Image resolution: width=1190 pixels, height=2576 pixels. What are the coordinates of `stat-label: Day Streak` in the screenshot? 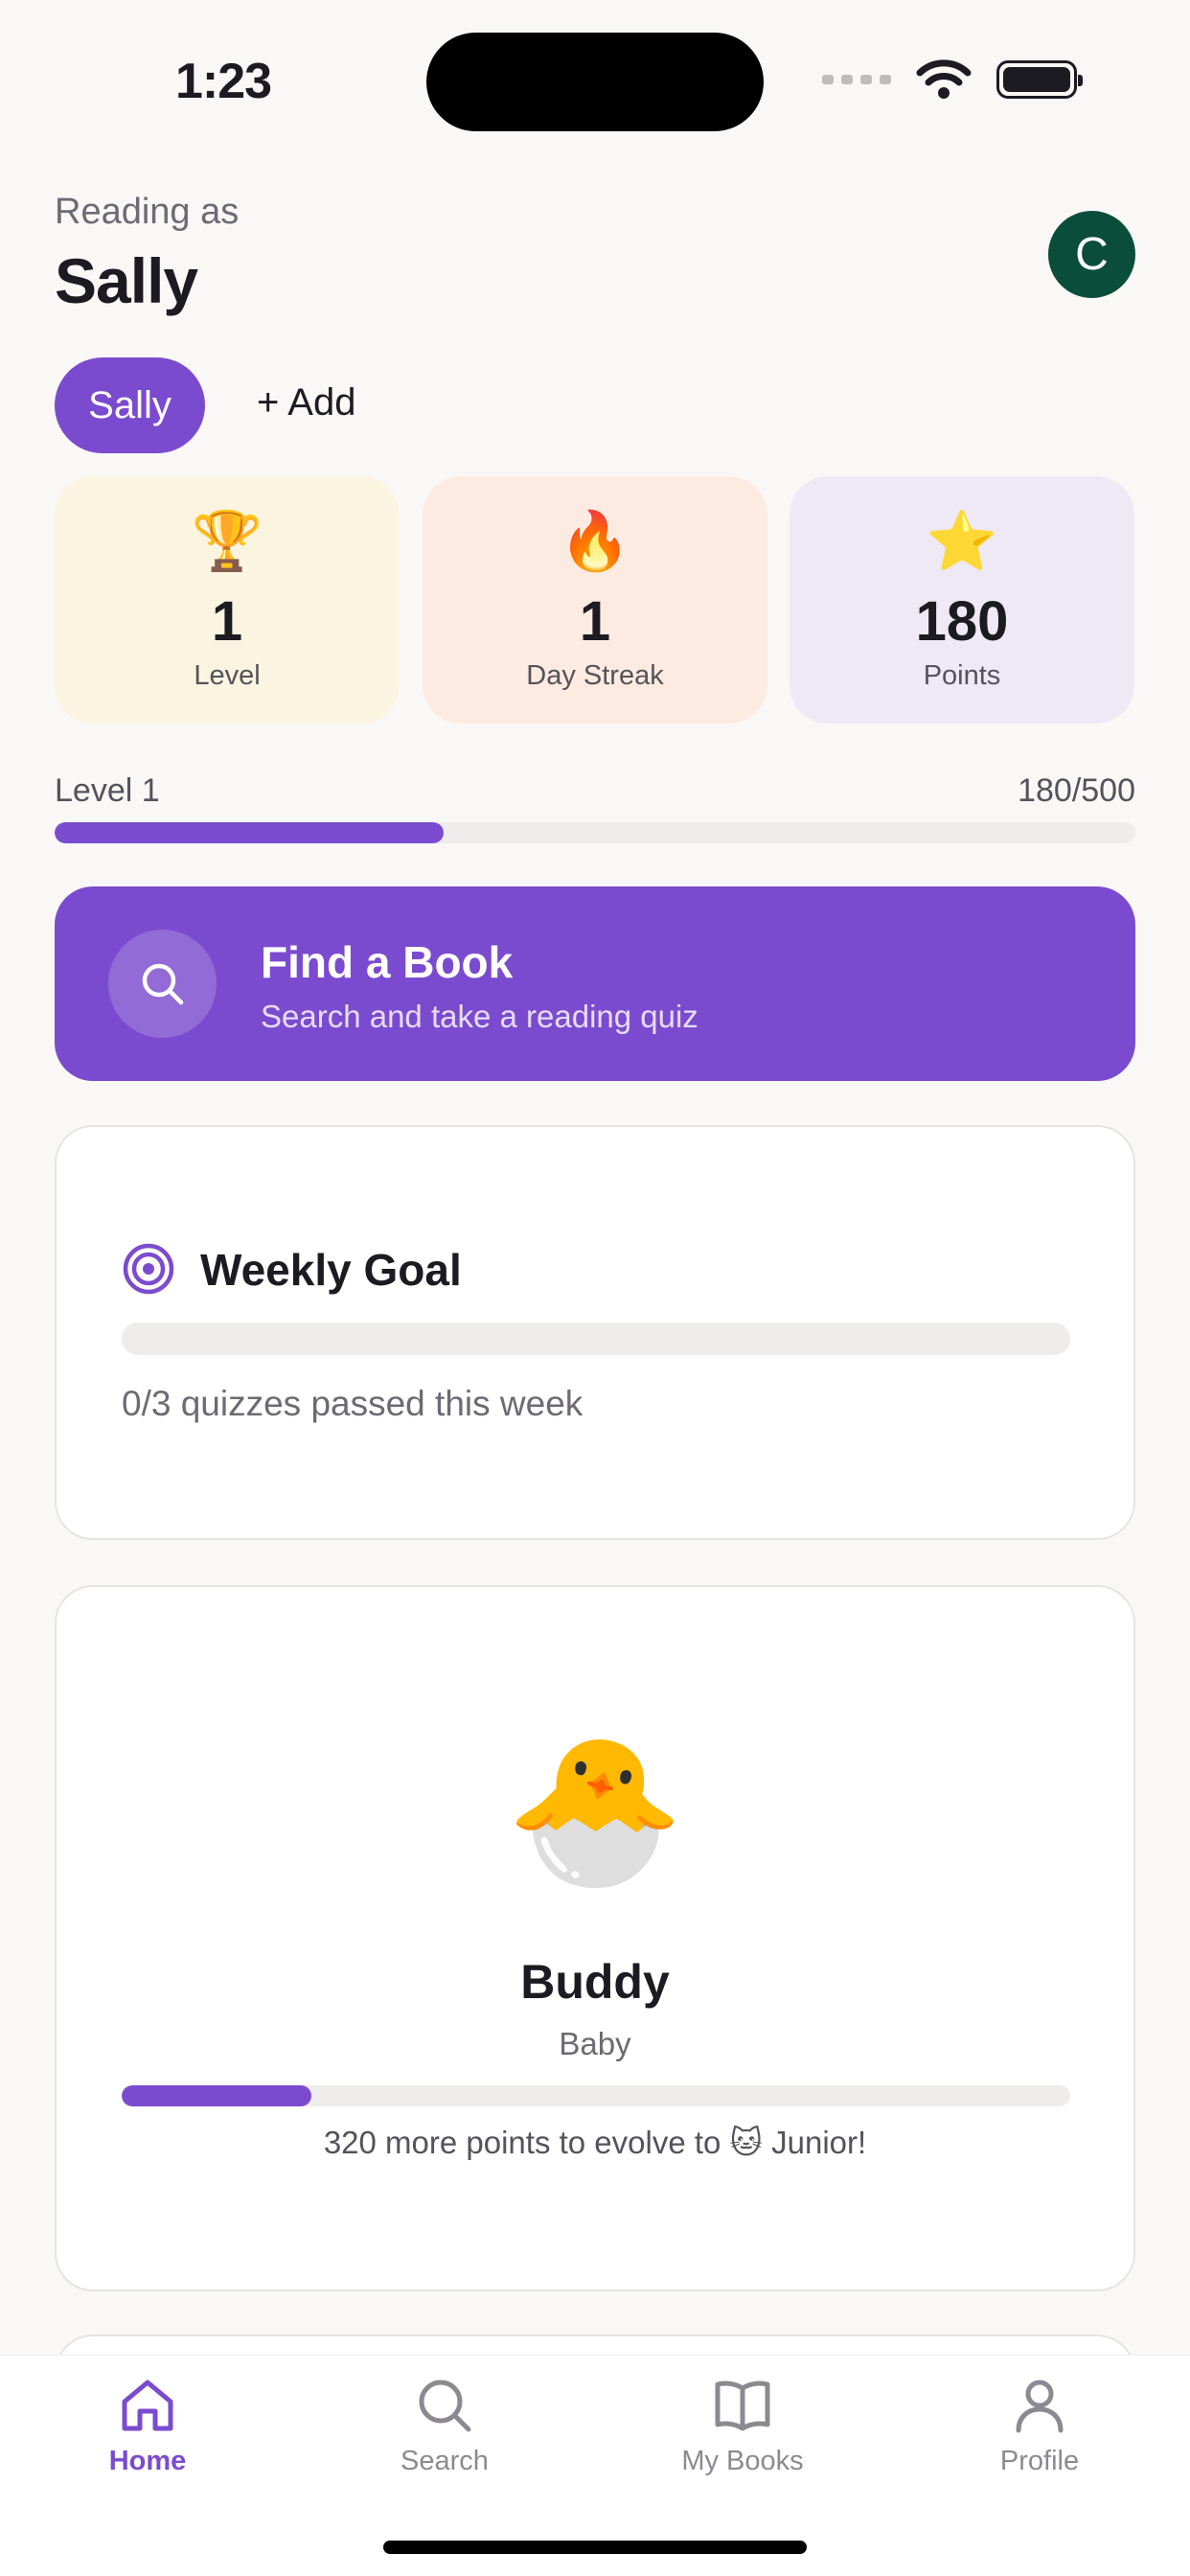 It's located at (595, 675).